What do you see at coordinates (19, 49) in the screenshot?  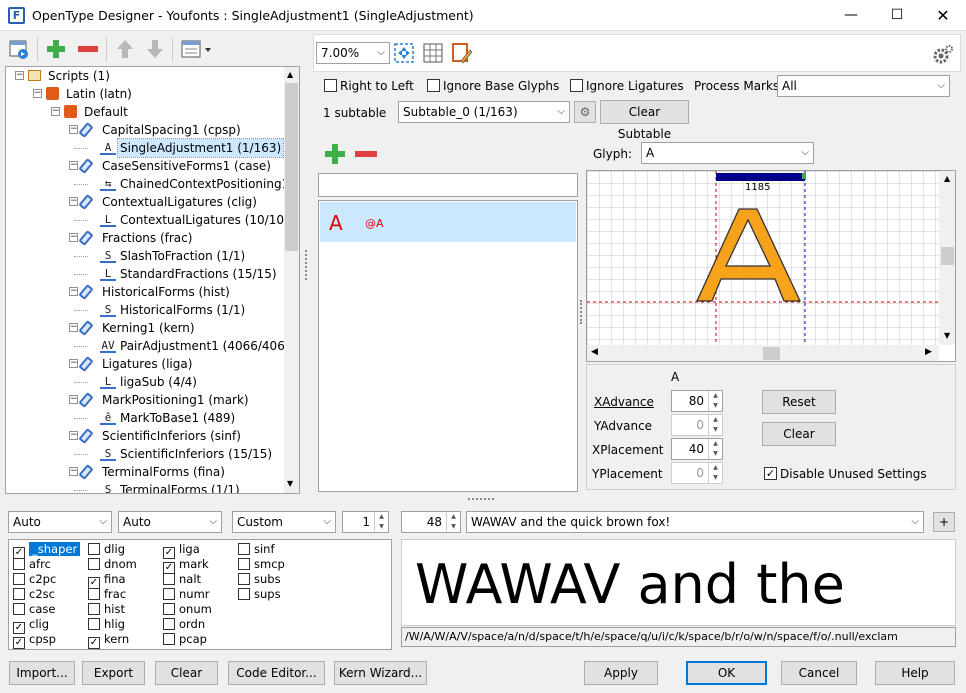 I see `preview-icon` at bounding box center [19, 49].